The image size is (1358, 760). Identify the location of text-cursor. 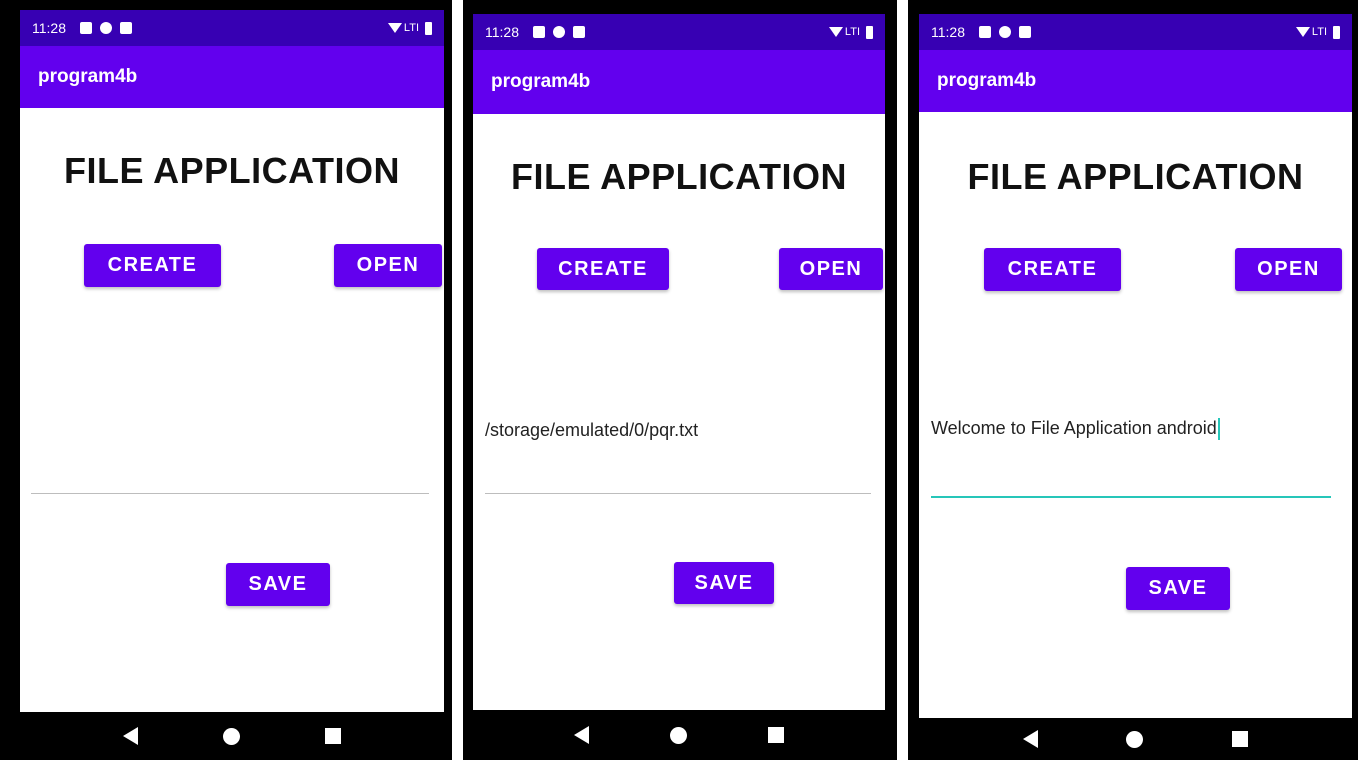
(1218, 429).